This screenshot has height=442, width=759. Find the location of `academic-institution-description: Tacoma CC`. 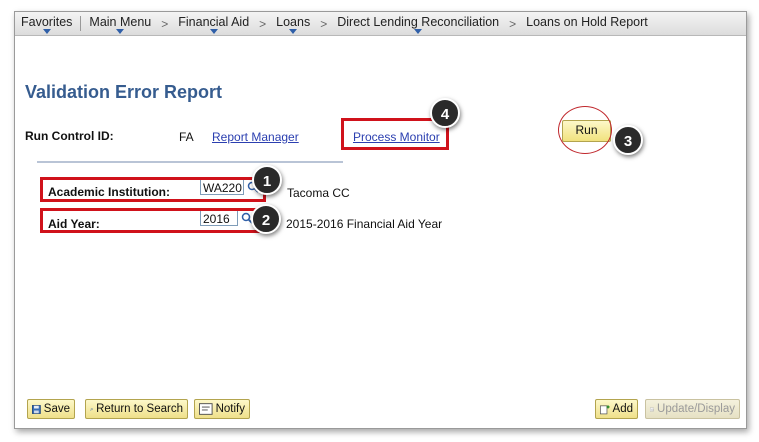

academic-institution-description: Tacoma CC is located at coordinates (318, 193).